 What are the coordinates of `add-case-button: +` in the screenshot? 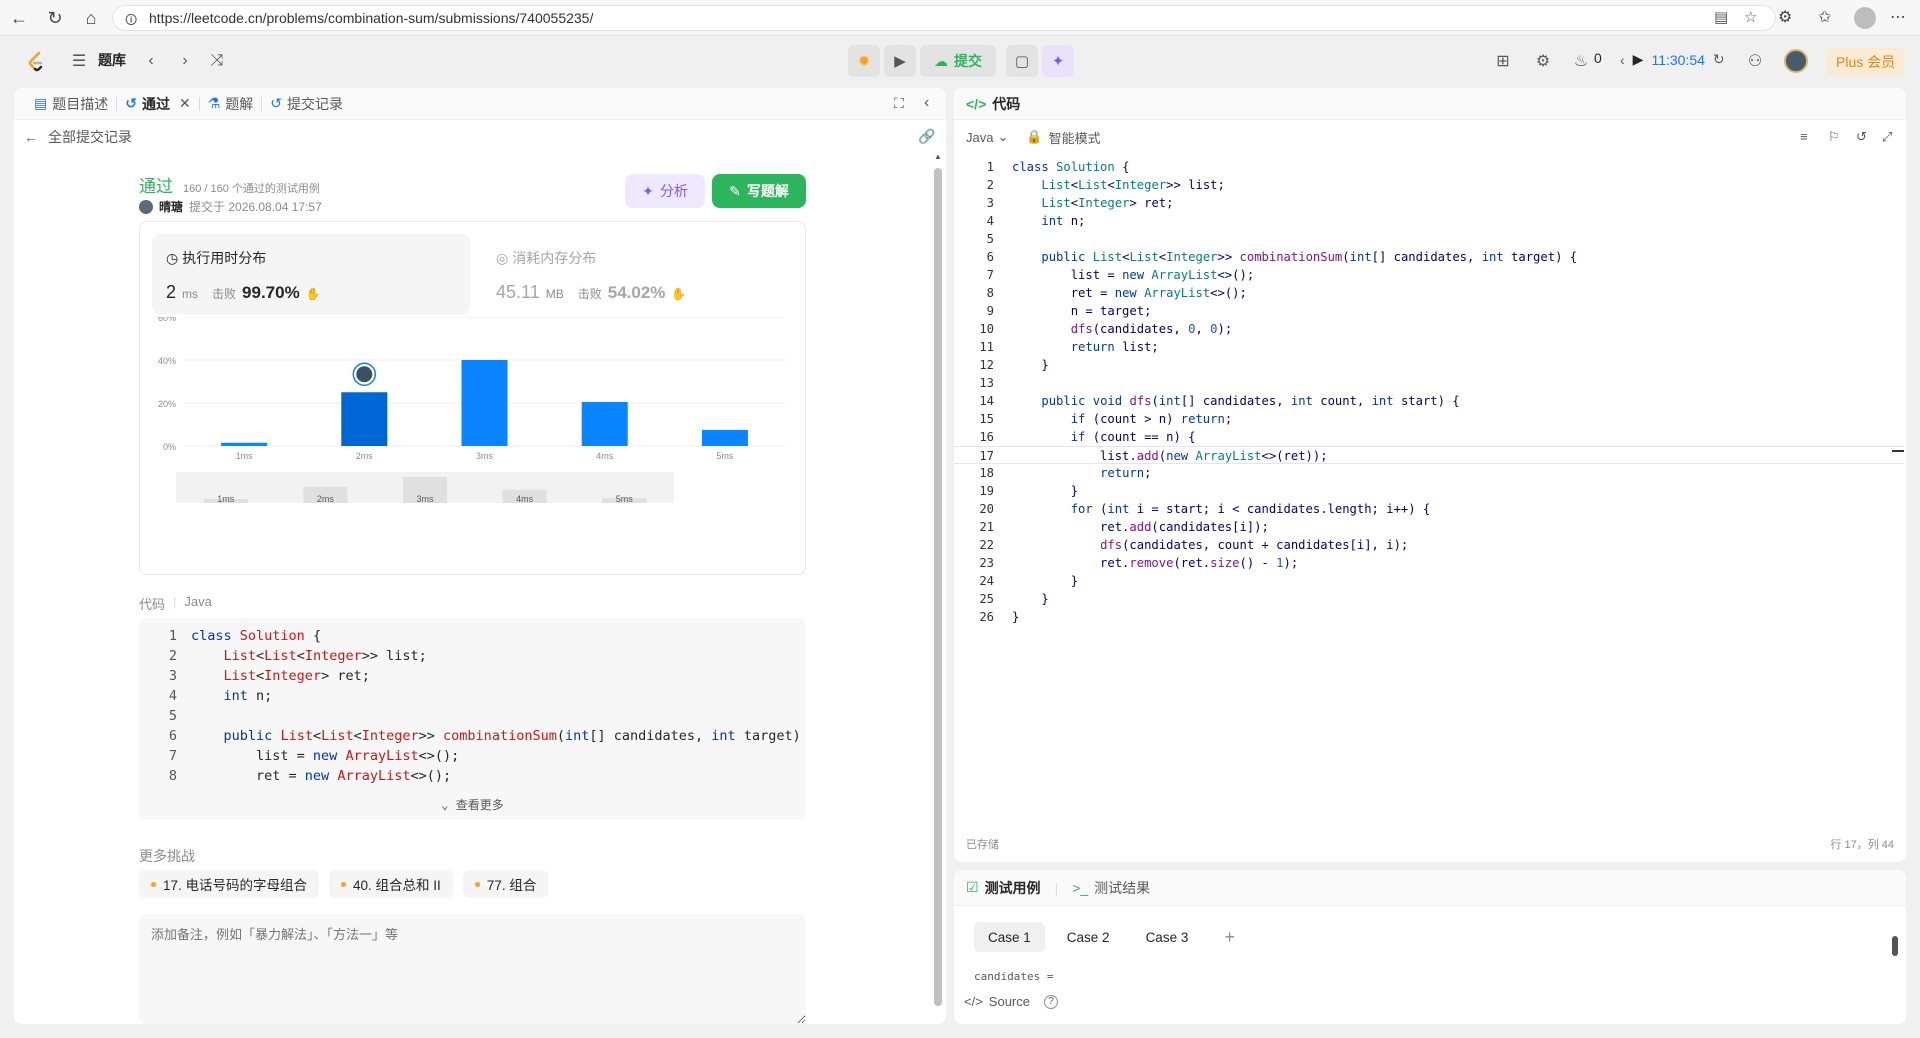 It's located at (1229, 937).